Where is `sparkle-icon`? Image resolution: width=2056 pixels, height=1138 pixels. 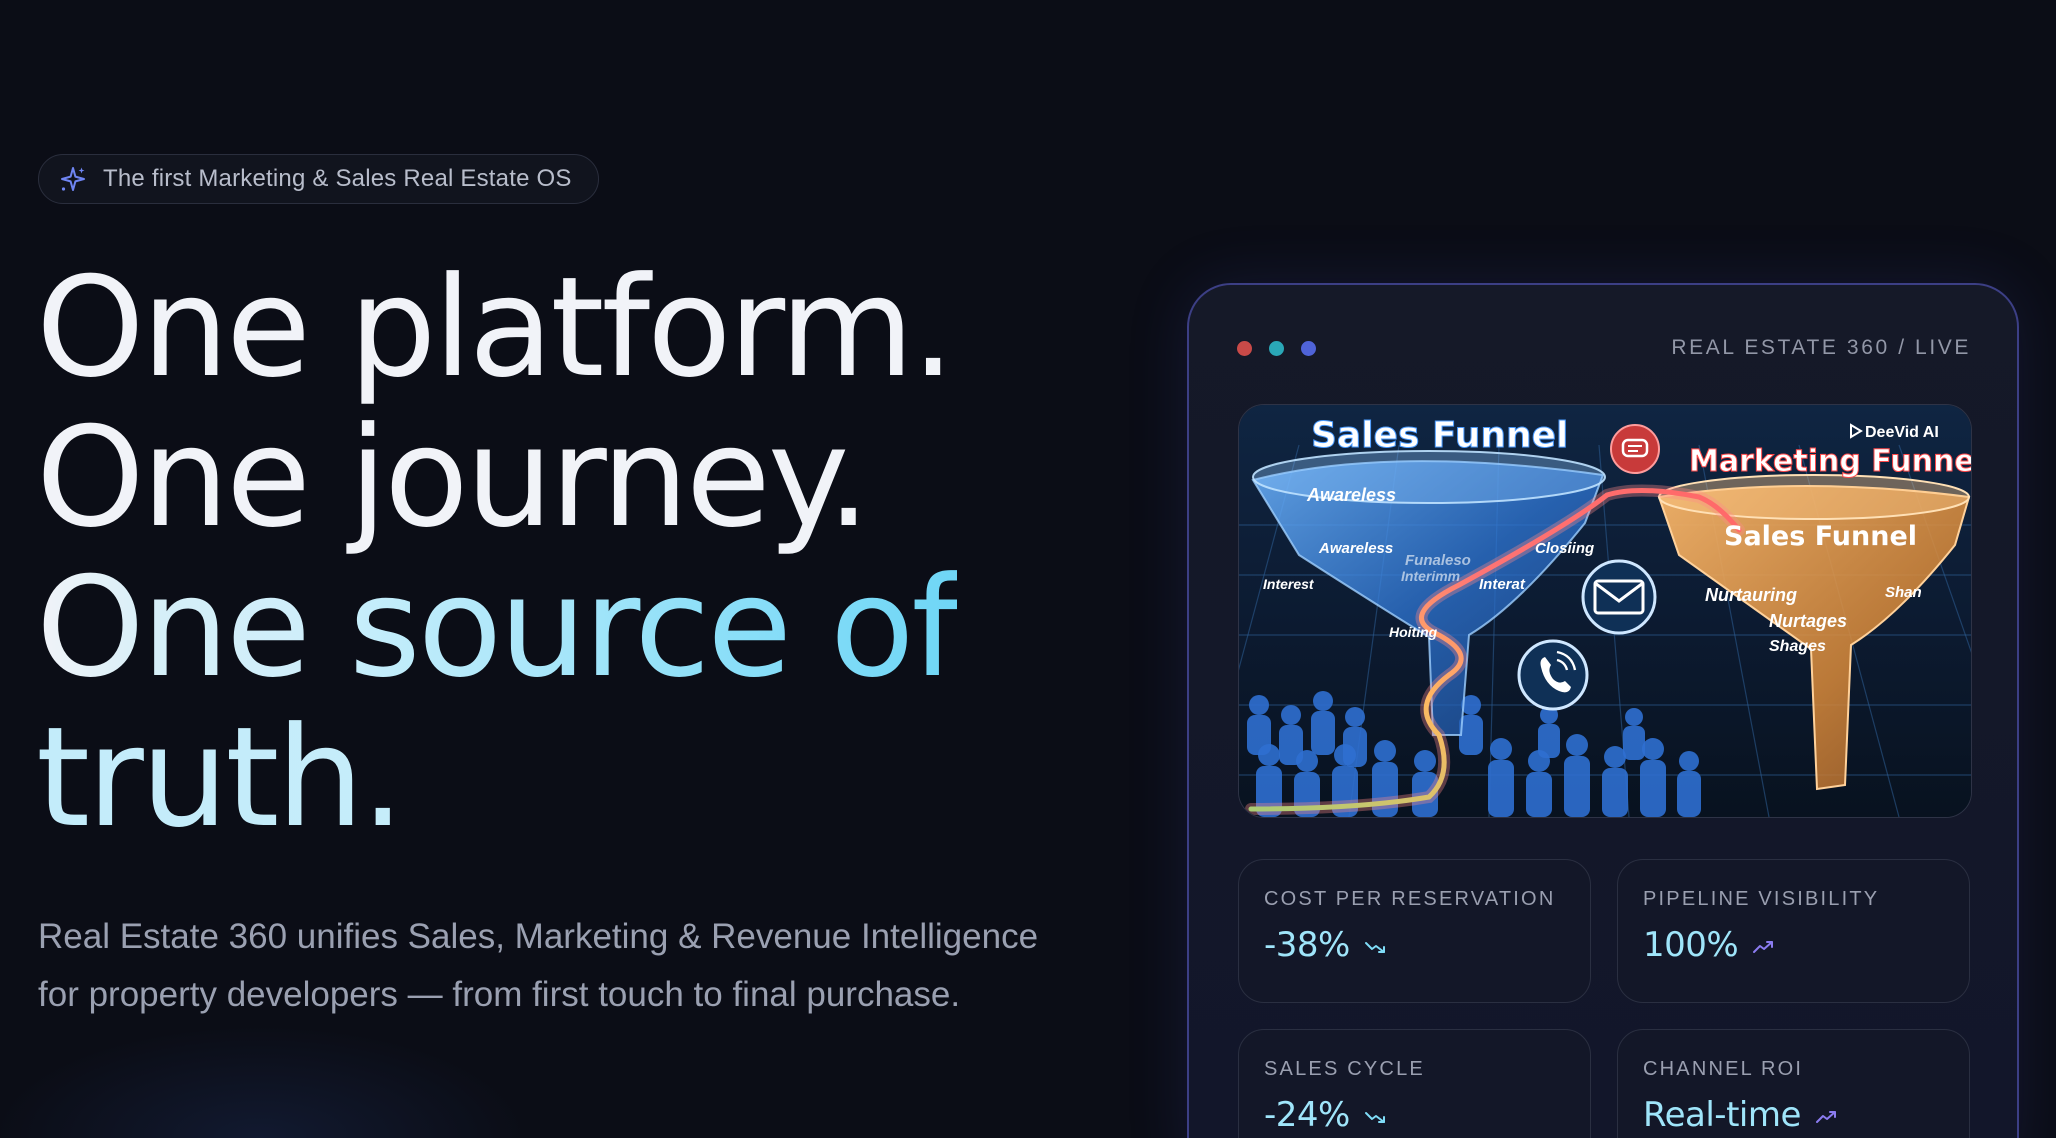 sparkle-icon is located at coordinates (73, 179).